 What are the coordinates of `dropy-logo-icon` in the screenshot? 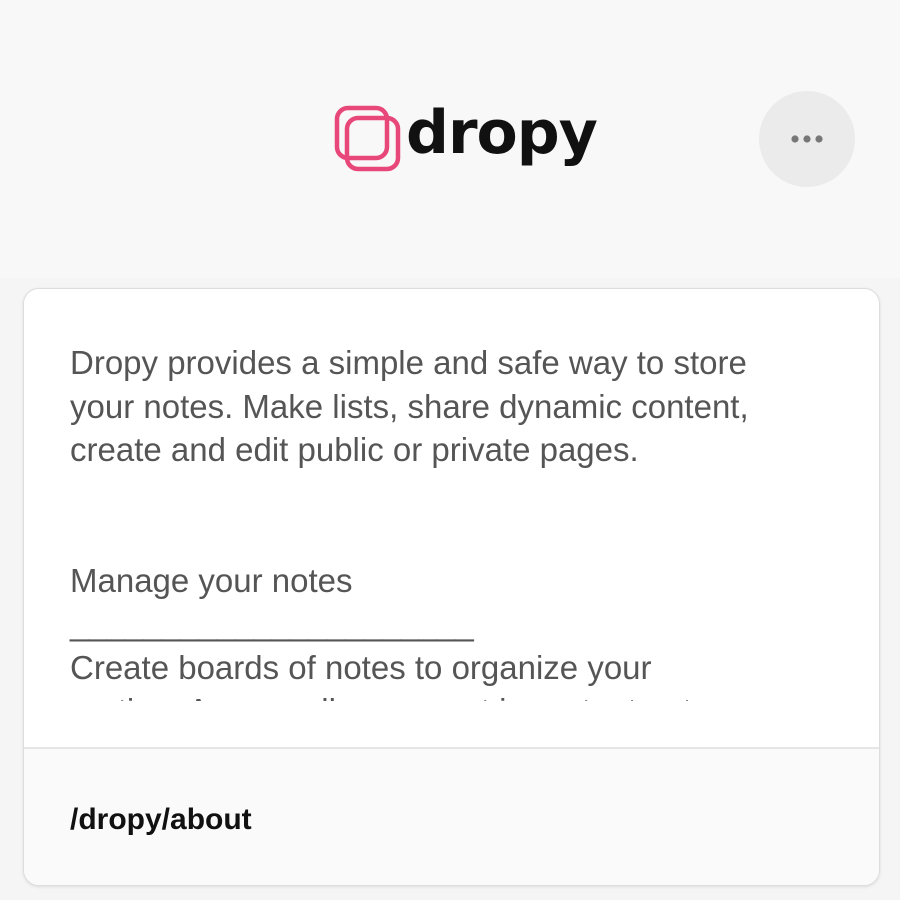 It's located at (367, 138).